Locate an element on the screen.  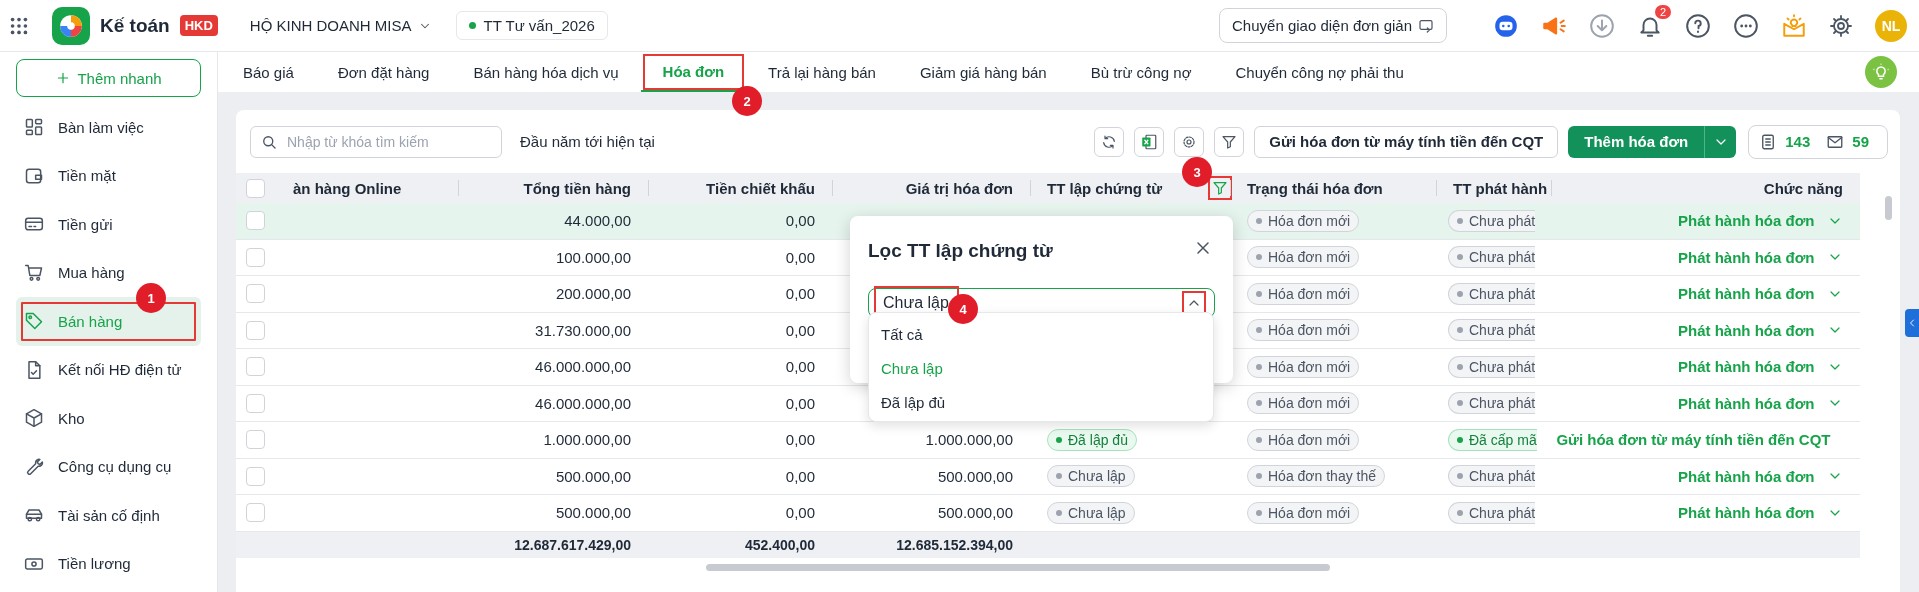
tab: Giảm giá hàng bán is located at coordinates (983, 72).